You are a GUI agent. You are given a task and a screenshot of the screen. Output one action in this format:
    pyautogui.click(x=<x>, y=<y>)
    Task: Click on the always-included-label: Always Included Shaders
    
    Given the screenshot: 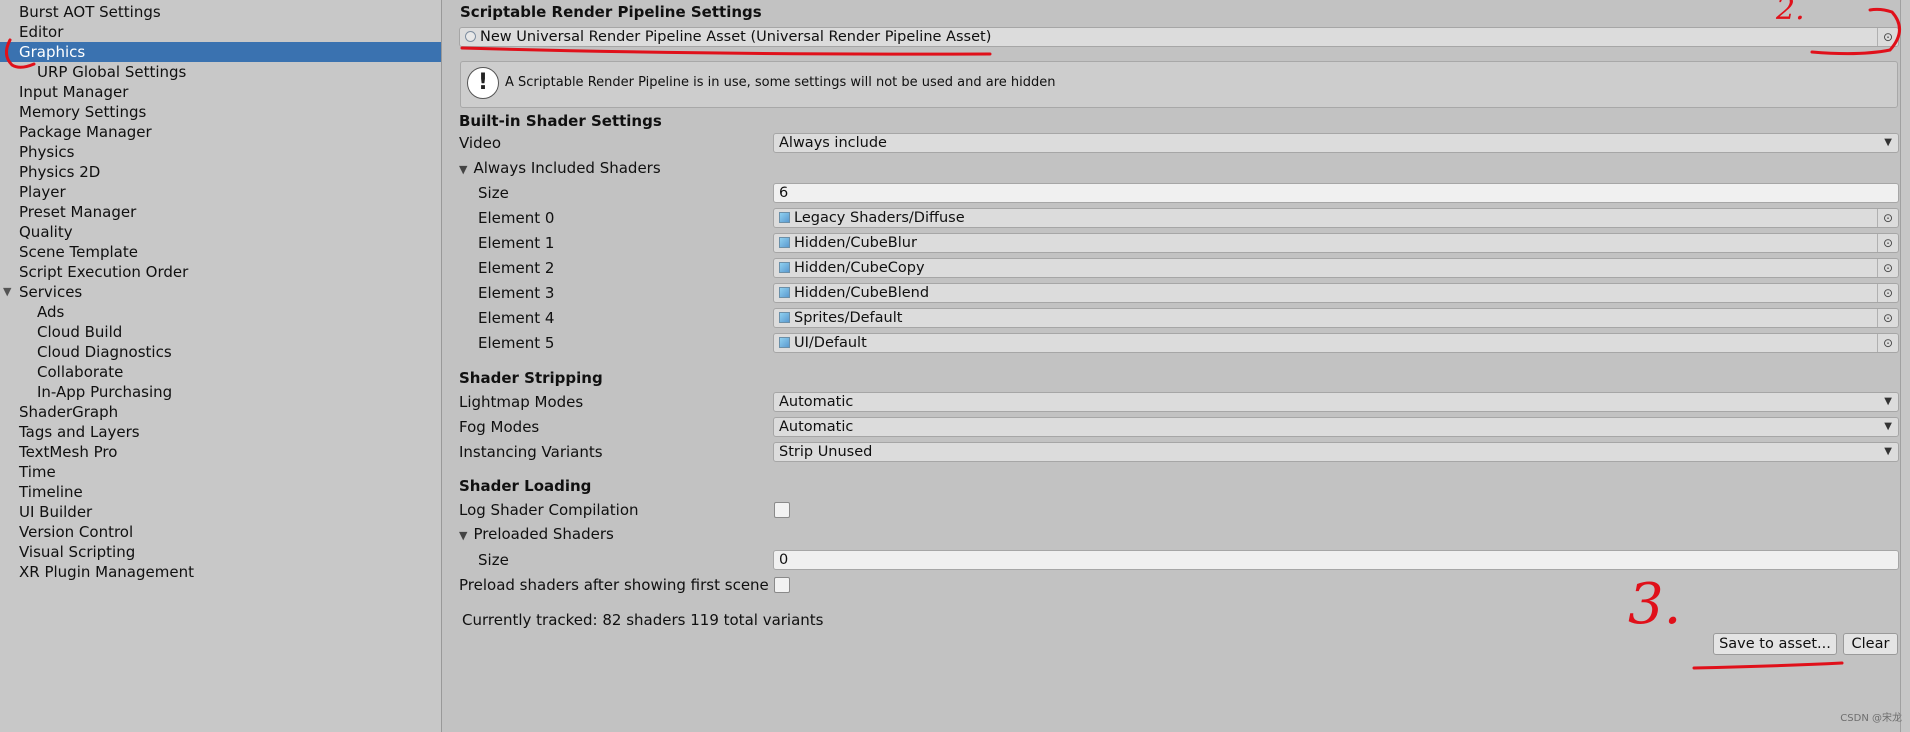 What is the action you would take?
    pyautogui.click(x=567, y=168)
    